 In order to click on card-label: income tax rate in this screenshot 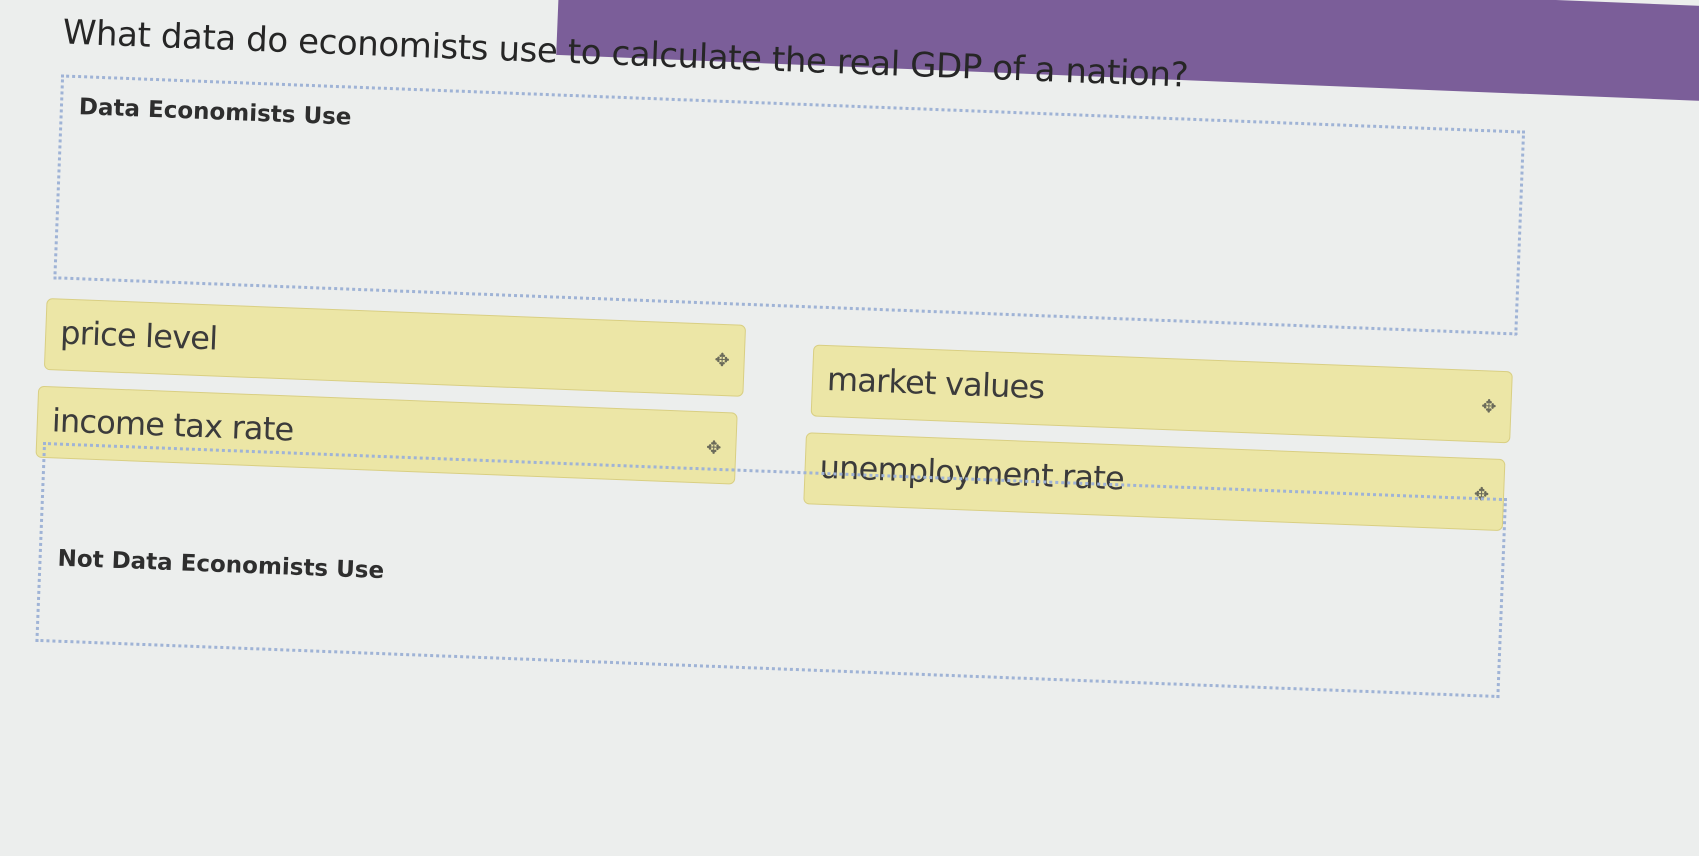, I will do `click(173, 425)`.